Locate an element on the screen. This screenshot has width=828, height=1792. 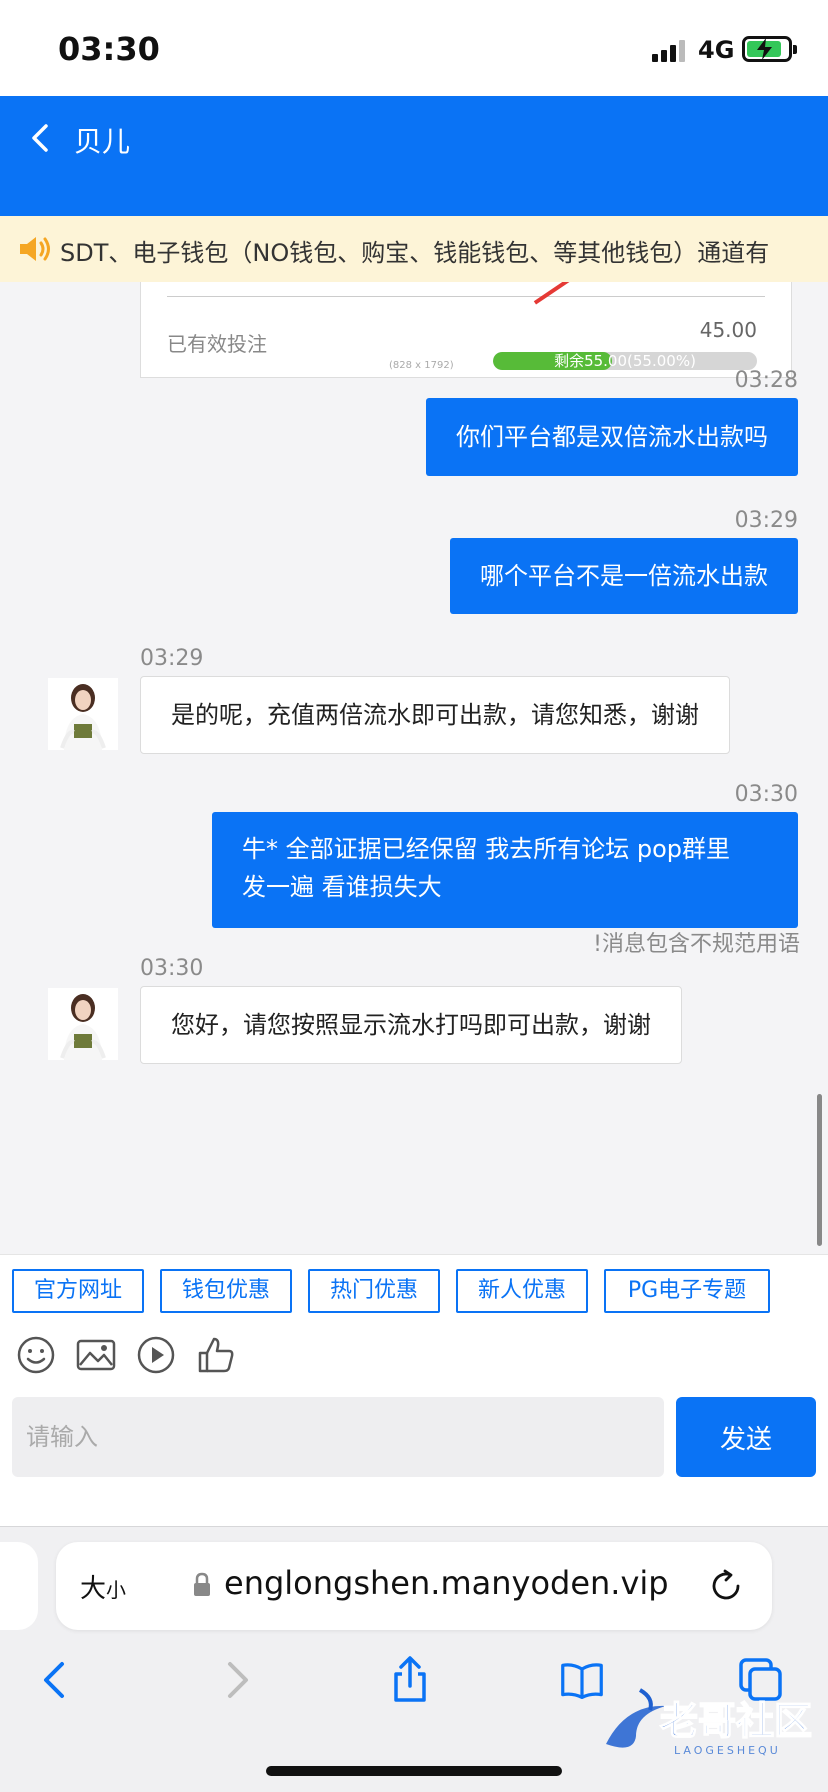
browser-back-icon is located at coordinates (56, 1680).